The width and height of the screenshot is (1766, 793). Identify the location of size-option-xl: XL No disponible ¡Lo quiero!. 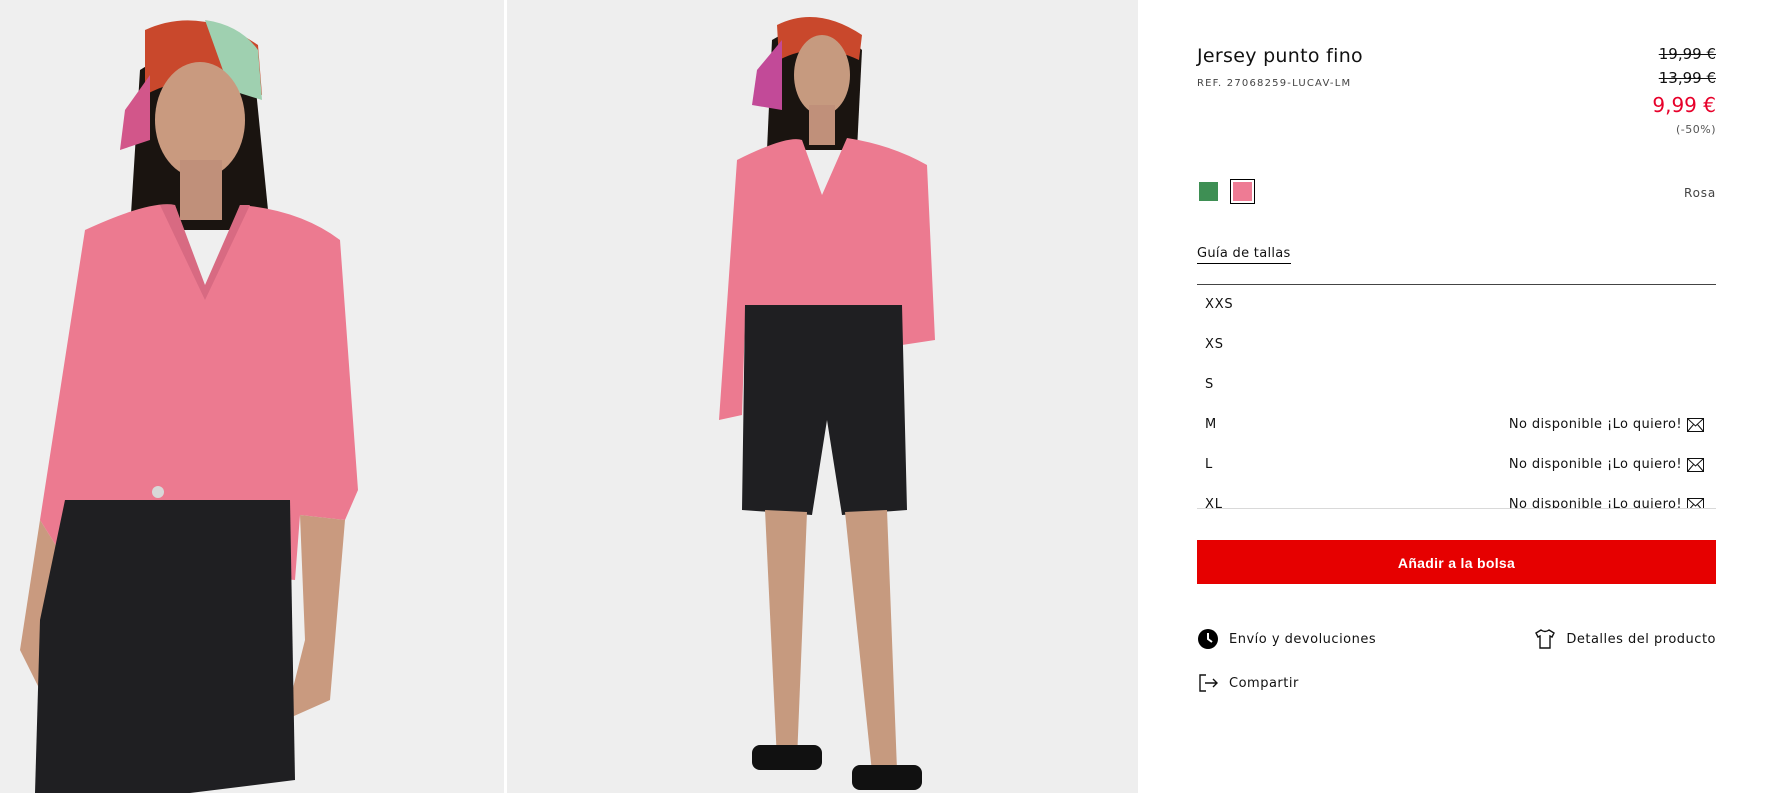
(1456, 497).